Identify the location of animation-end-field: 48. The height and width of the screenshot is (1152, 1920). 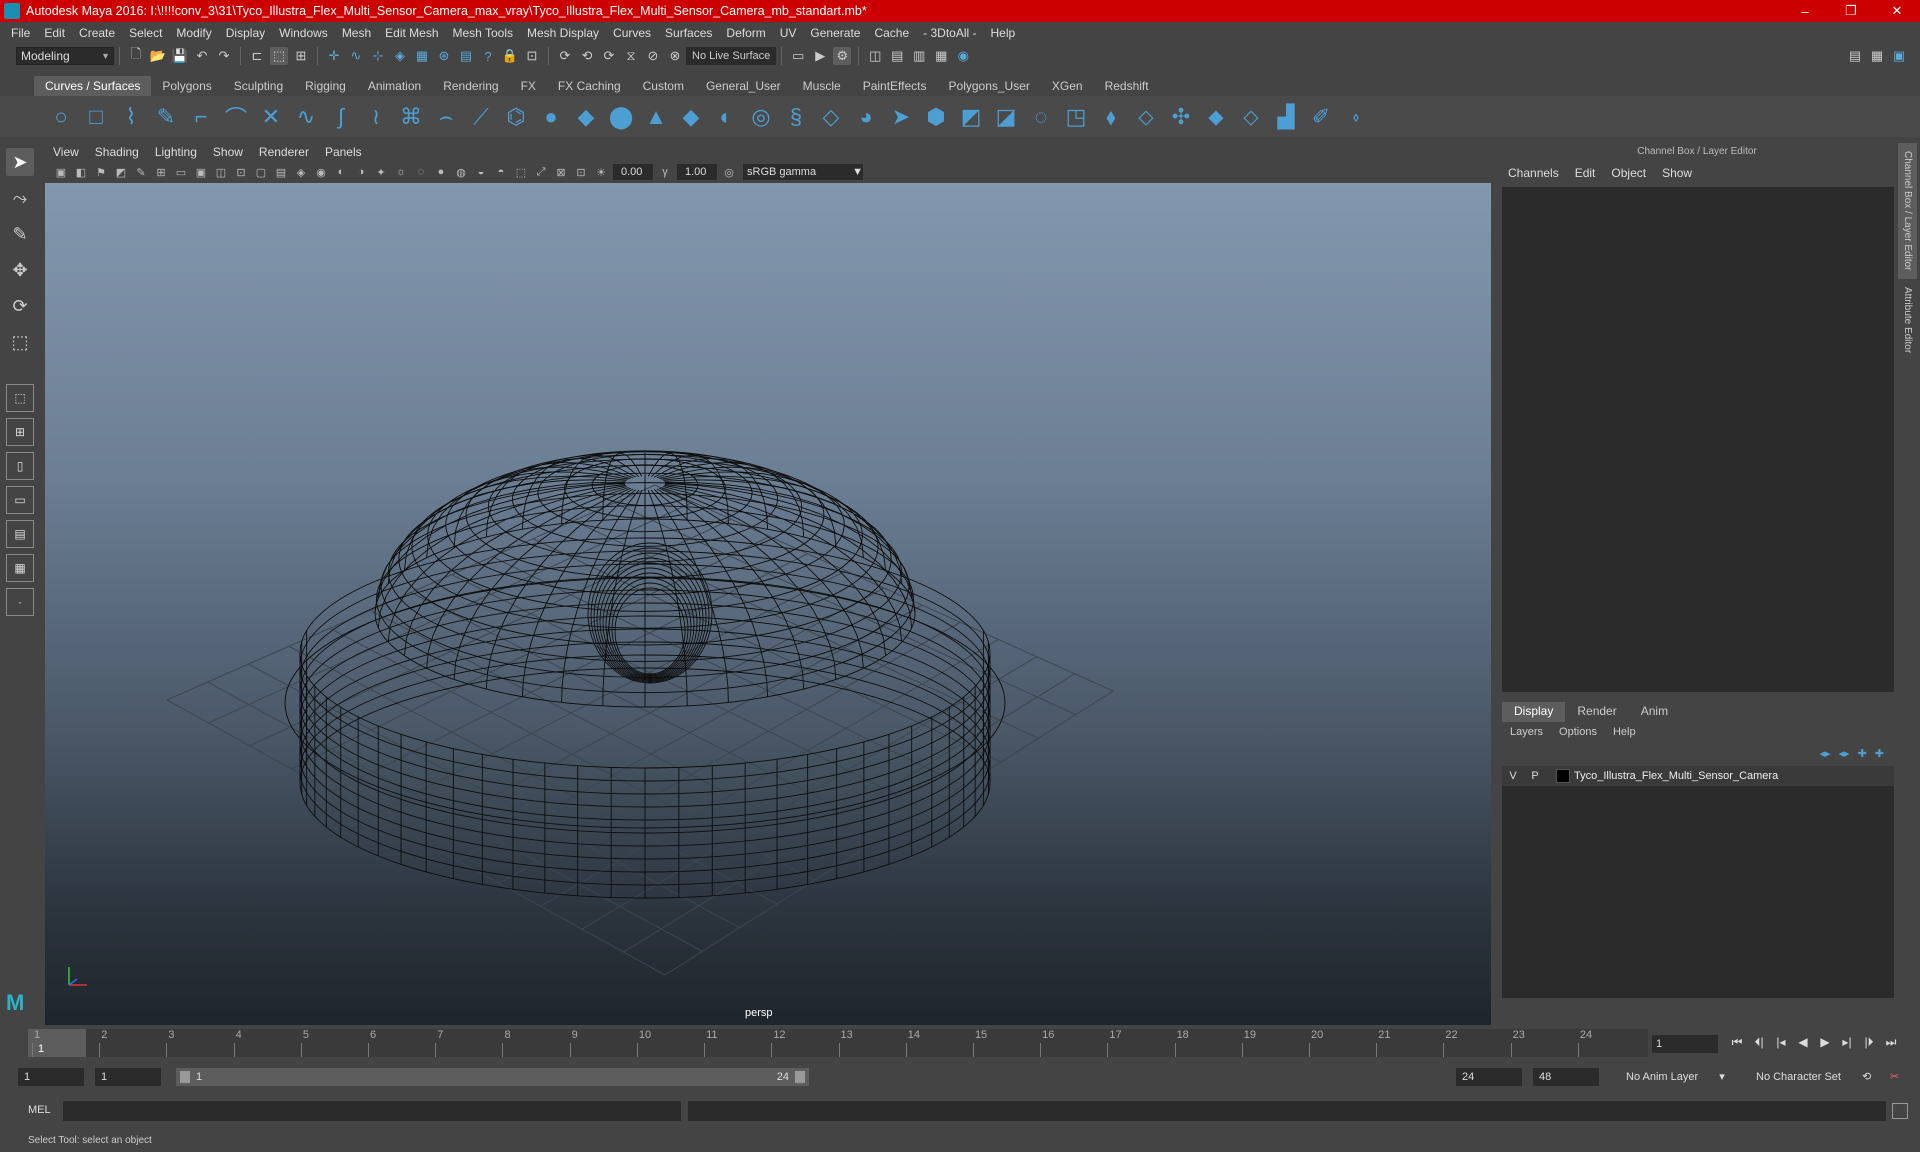
(1566, 1077).